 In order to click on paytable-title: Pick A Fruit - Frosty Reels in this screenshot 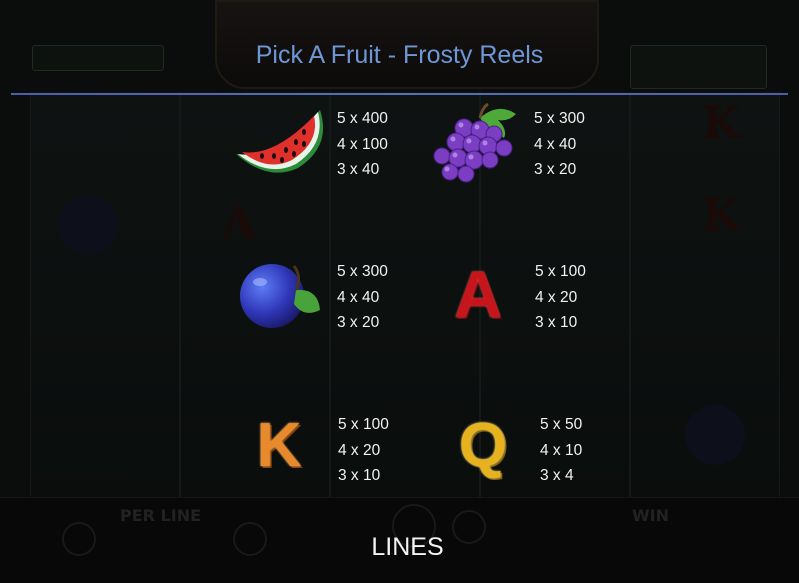, I will do `click(399, 55)`.